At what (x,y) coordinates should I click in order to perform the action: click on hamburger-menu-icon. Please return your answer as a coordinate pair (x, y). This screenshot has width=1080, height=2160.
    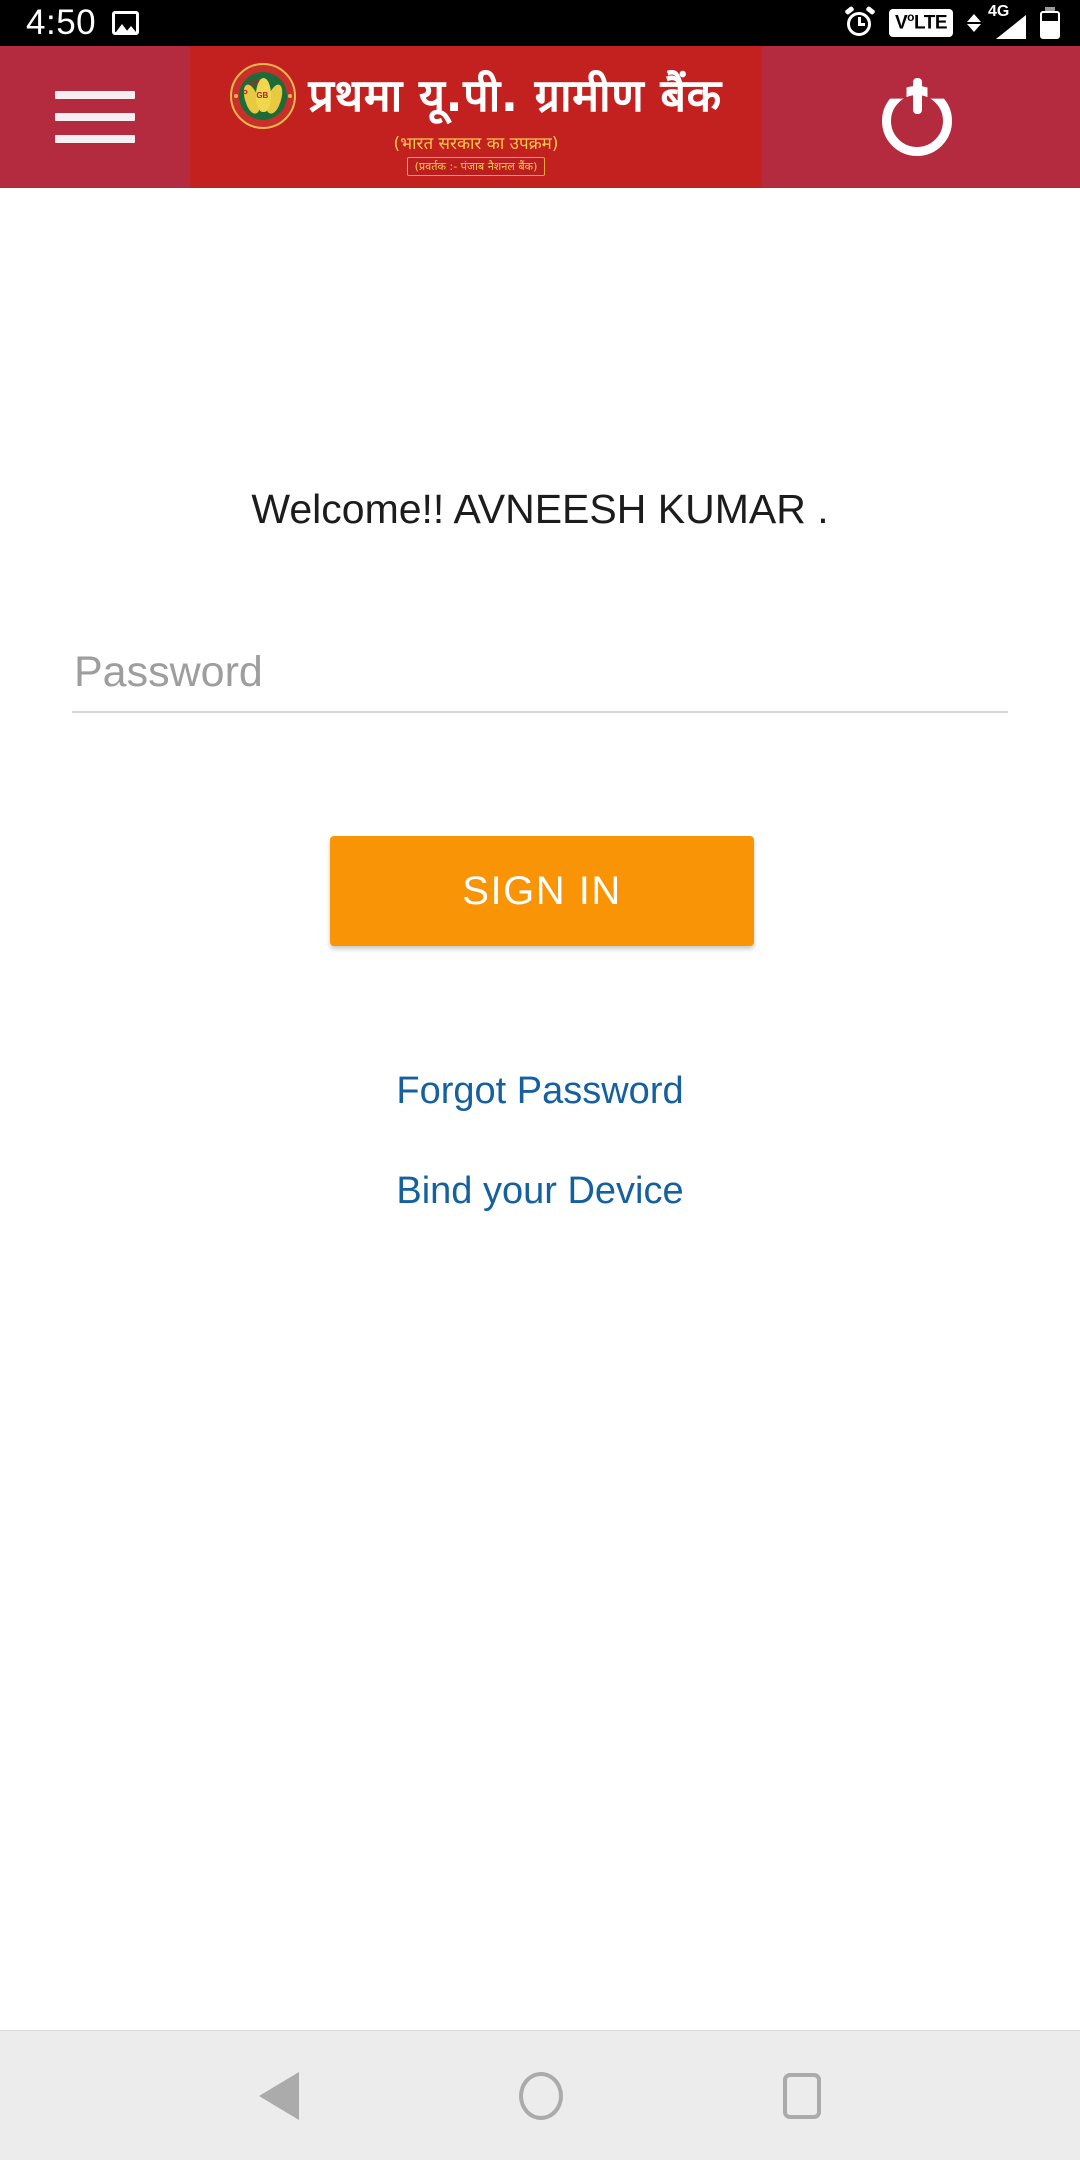
    Looking at the image, I should click on (95, 117).